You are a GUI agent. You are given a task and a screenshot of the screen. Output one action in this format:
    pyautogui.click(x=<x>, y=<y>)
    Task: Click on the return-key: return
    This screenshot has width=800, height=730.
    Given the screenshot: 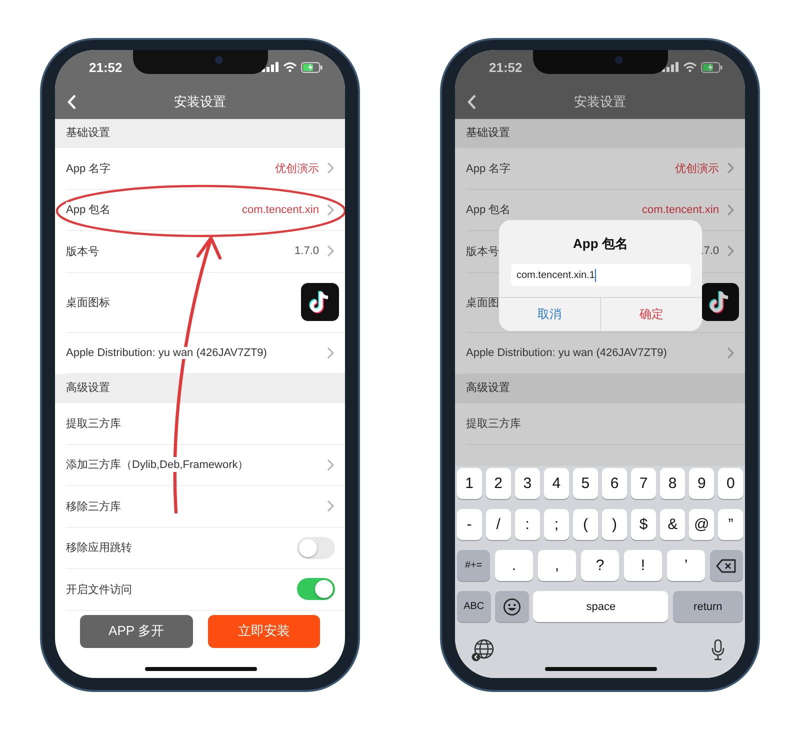 What is the action you would take?
    pyautogui.click(x=707, y=606)
    